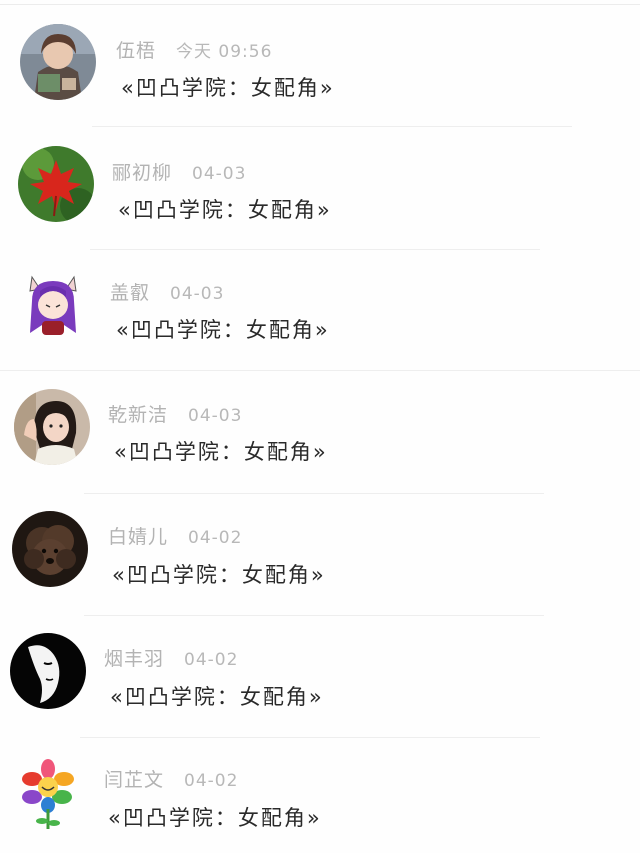 This screenshot has width=640, height=853. What do you see at coordinates (134, 659) in the screenshot?
I see `username: 烟丰羽` at bounding box center [134, 659].